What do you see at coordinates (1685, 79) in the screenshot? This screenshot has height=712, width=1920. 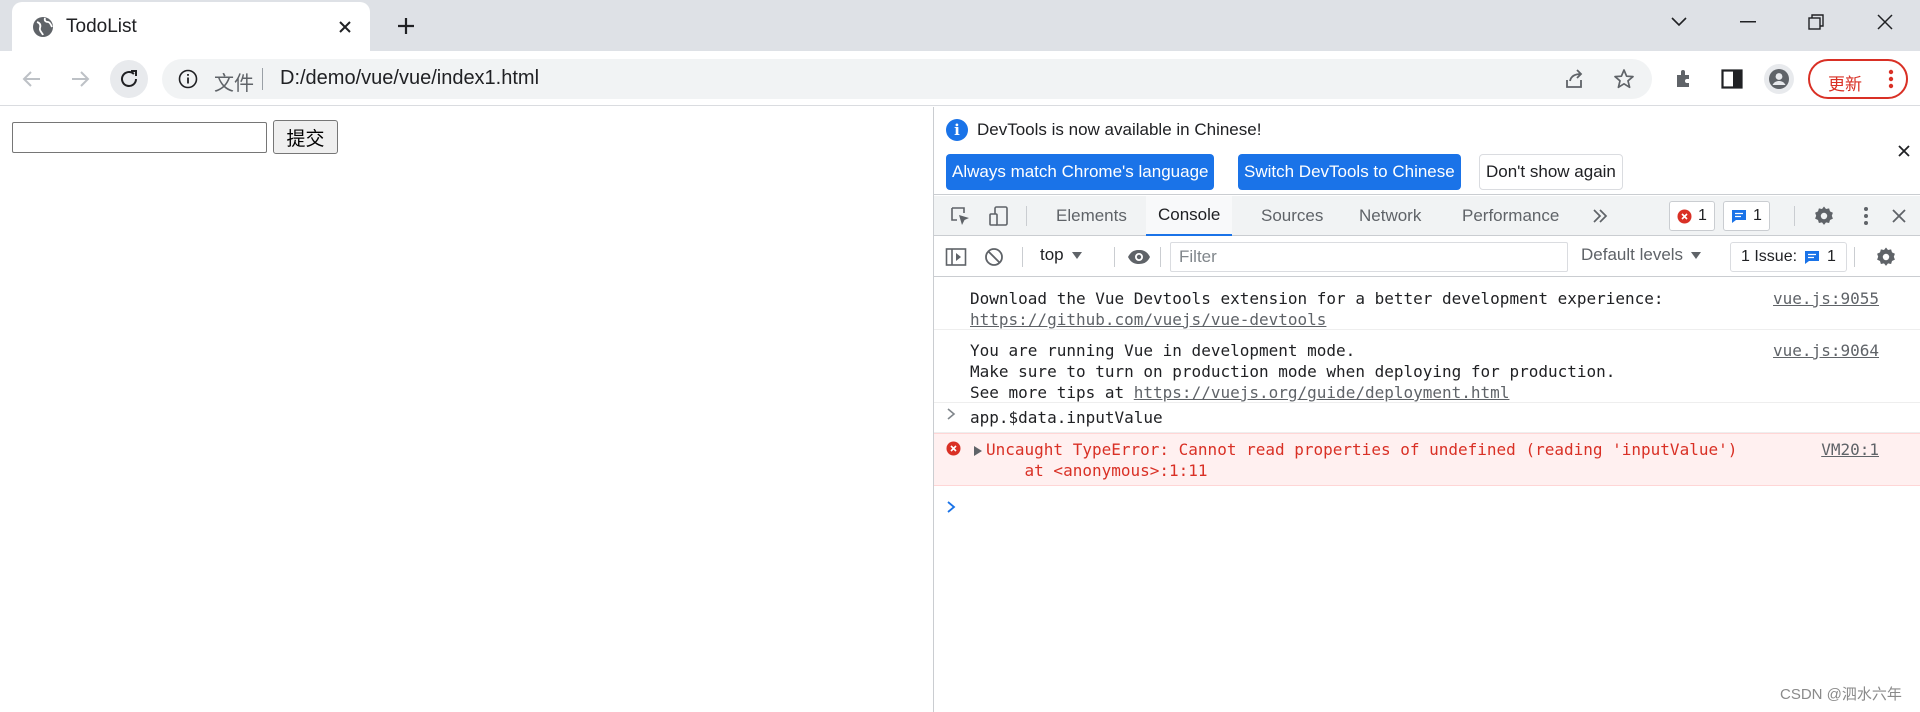 I see `extensions-icon` at bounding box center [1685, 79].